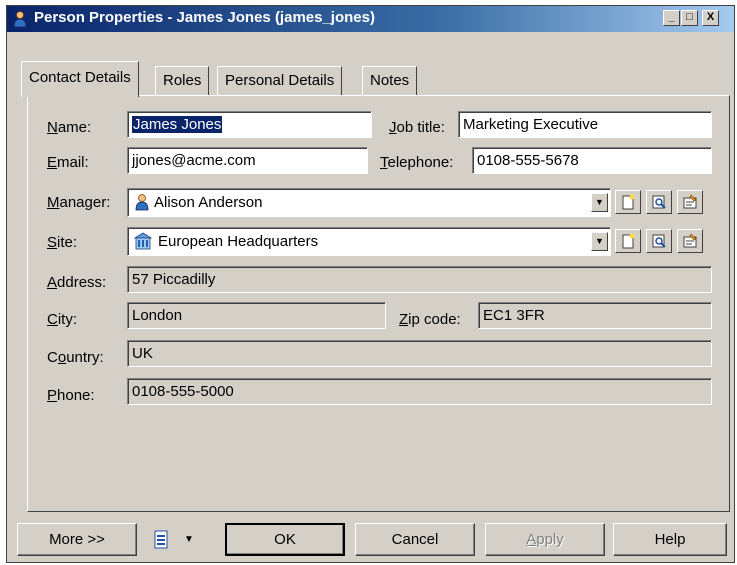 The image size is (737, 565). Describe the element at coordinates (419, 279) in the screenshot. I see `address-input: 57 Piccadilly` at that location.